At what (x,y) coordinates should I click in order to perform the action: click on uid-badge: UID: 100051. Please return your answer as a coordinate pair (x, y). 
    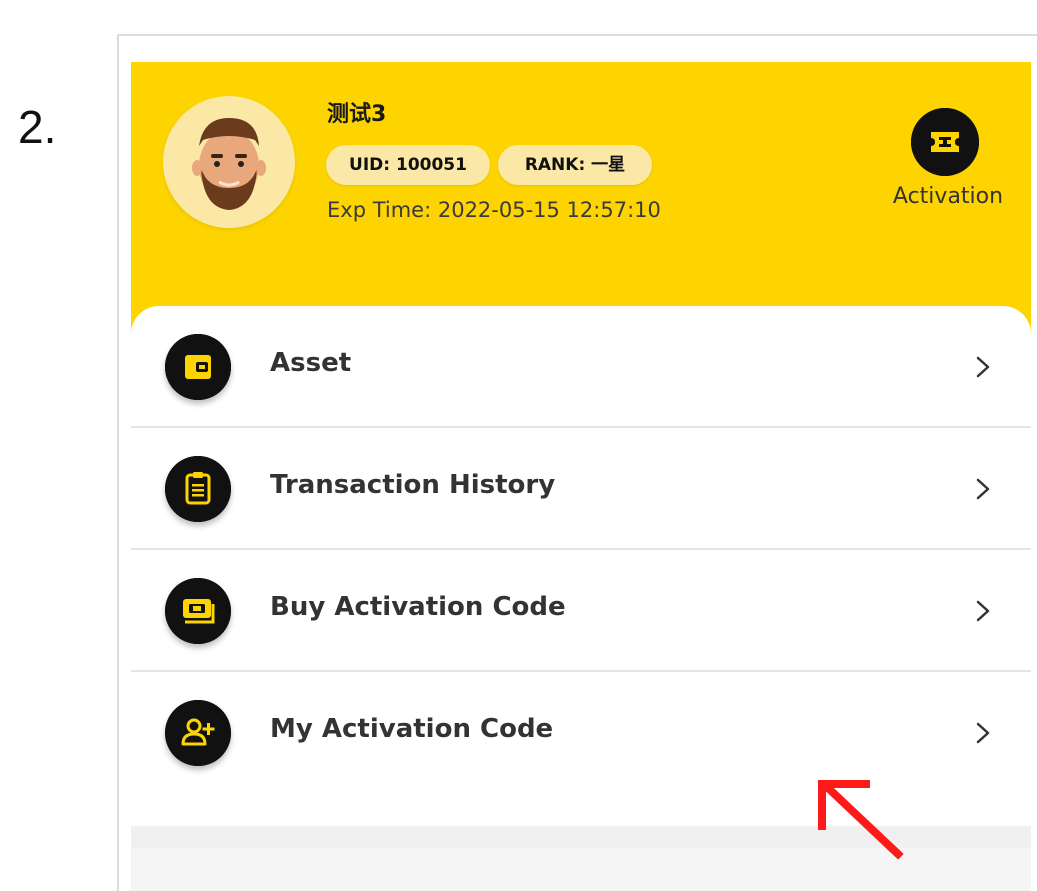
    Looking at the image, I should click on (408, 165).